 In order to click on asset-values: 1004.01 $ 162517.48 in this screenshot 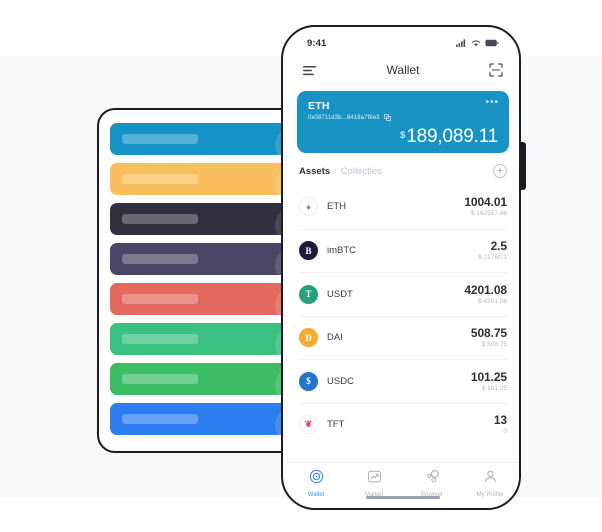, I will do `click(485, 206)`.